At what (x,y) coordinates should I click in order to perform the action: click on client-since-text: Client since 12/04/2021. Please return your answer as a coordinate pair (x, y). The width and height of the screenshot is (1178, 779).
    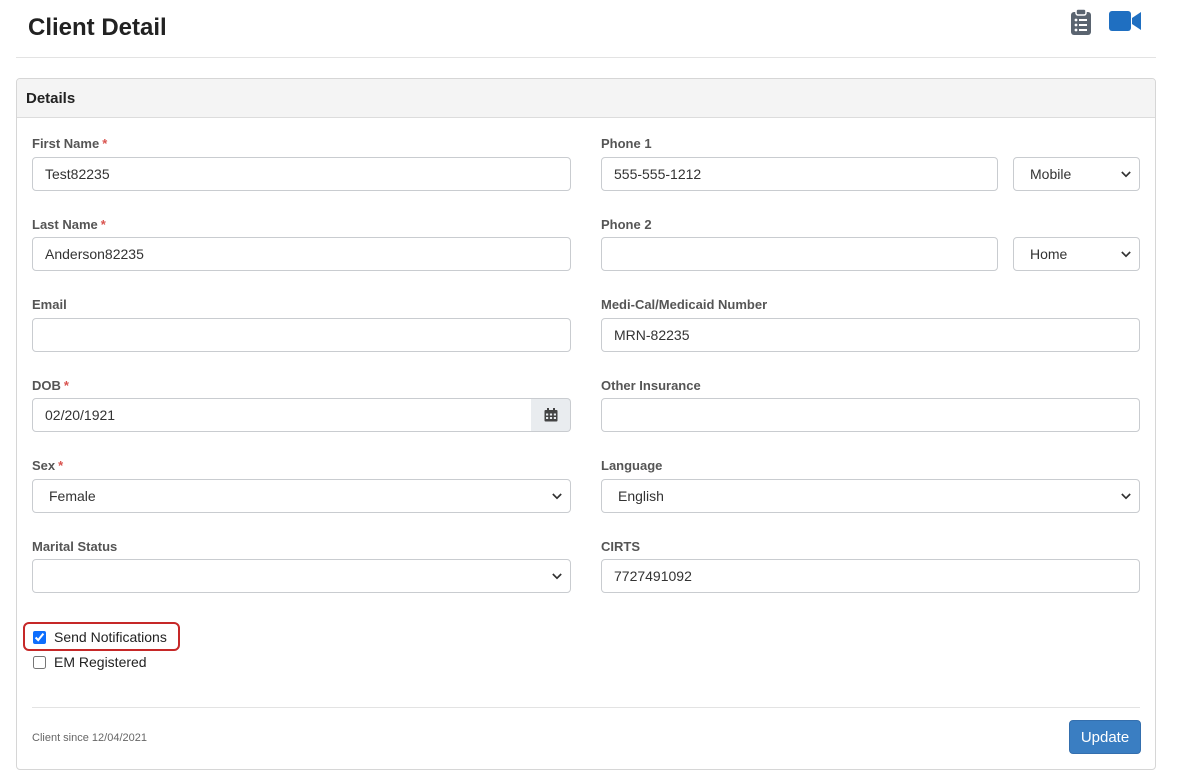
    Looking at the image, I should click on (89, 738).